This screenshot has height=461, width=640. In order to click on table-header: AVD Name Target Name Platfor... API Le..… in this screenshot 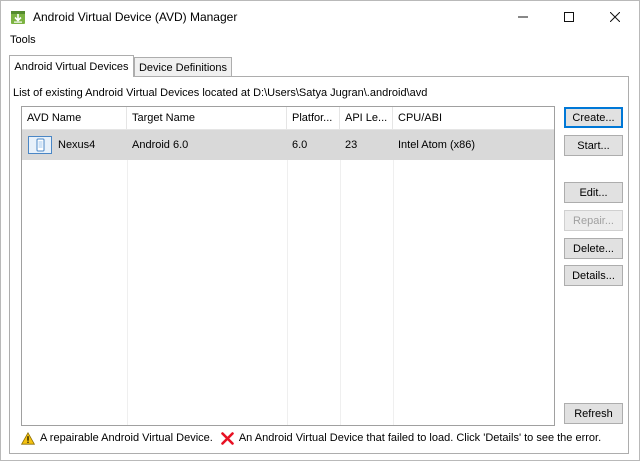, I will do `click(288, 118)`.